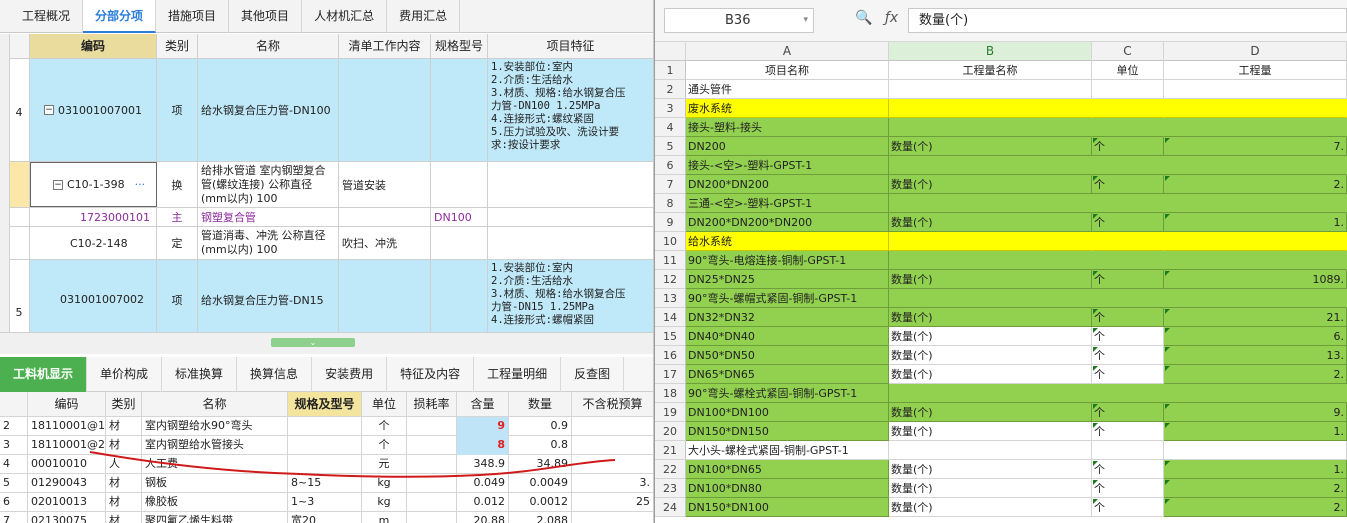 The image size is (1347, 523). What do you see at coordinates (540, 517) in the screenshot?
I see `cell-qty: 2.088` at bounding box center [540, 517].